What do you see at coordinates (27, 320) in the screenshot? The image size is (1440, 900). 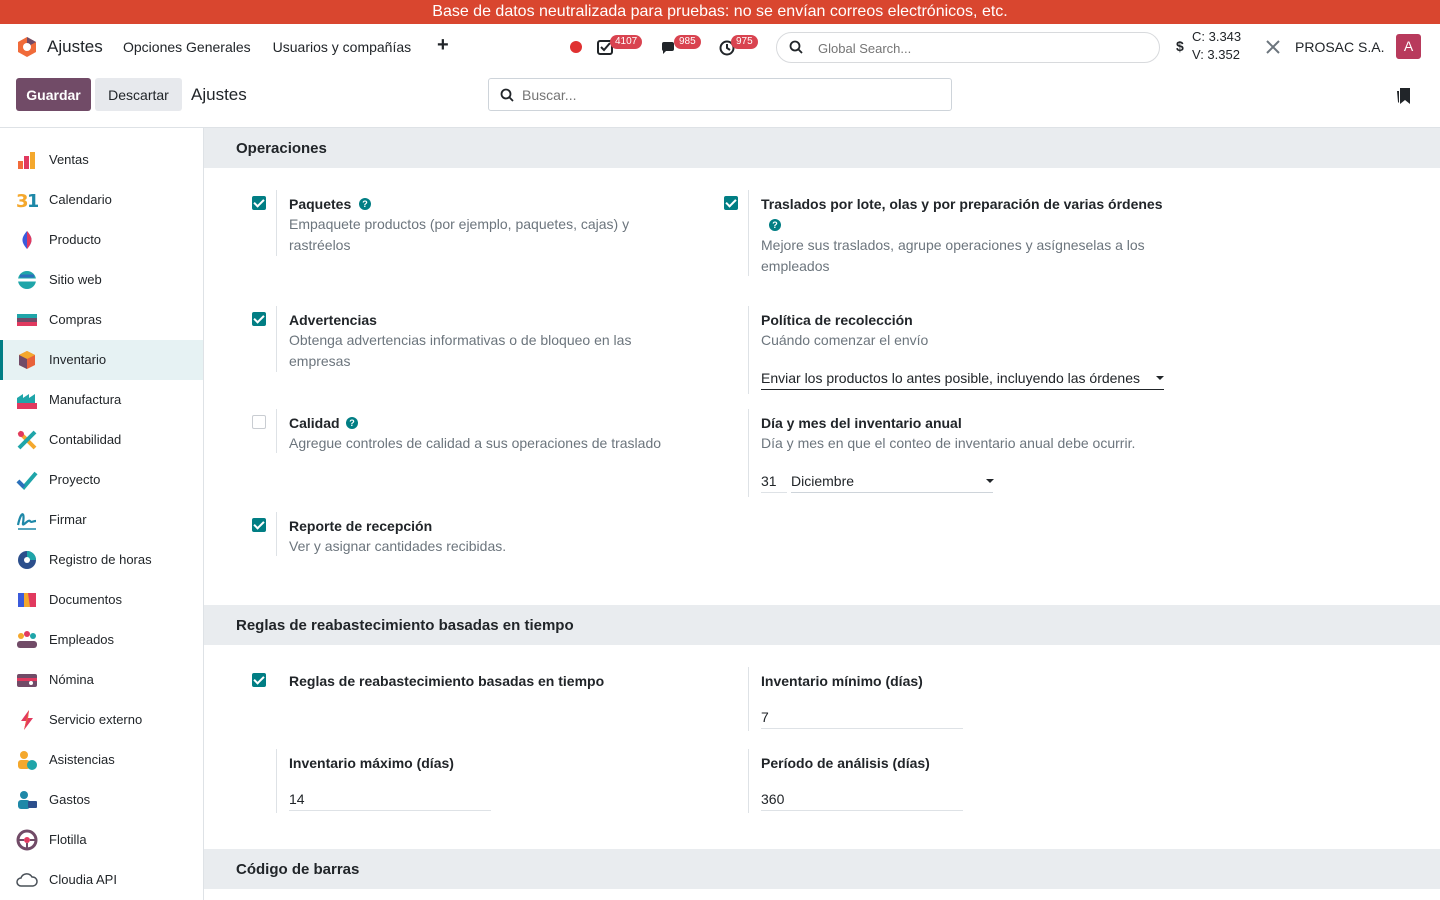 I see `purchase-icon` at bounding box center [27, 320].